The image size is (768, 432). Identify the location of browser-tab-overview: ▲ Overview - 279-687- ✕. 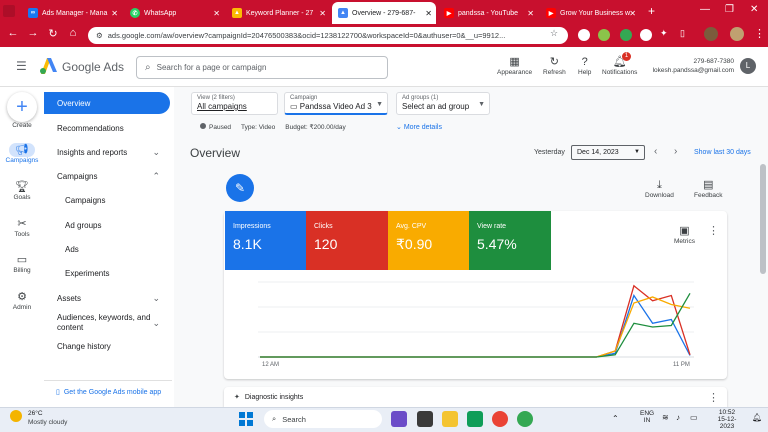
(384, 13).